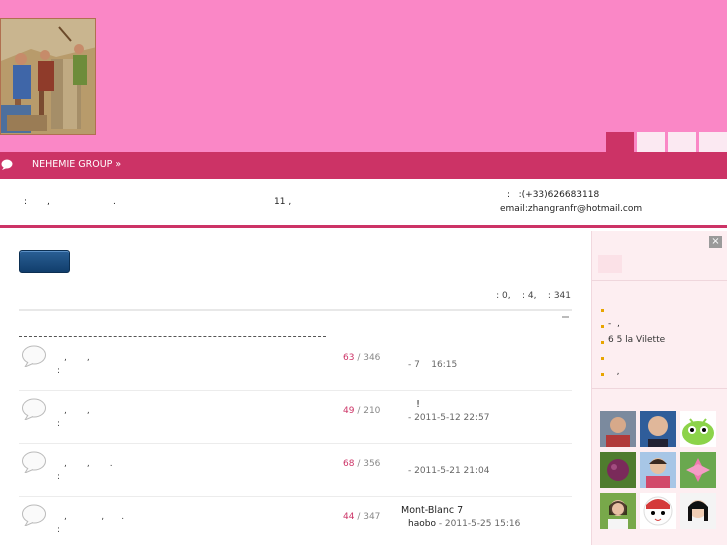  Describe the element at coordinates (432, 510) in the screenshot. I see `last-post-title: Mont-Blanc 7` at that location.